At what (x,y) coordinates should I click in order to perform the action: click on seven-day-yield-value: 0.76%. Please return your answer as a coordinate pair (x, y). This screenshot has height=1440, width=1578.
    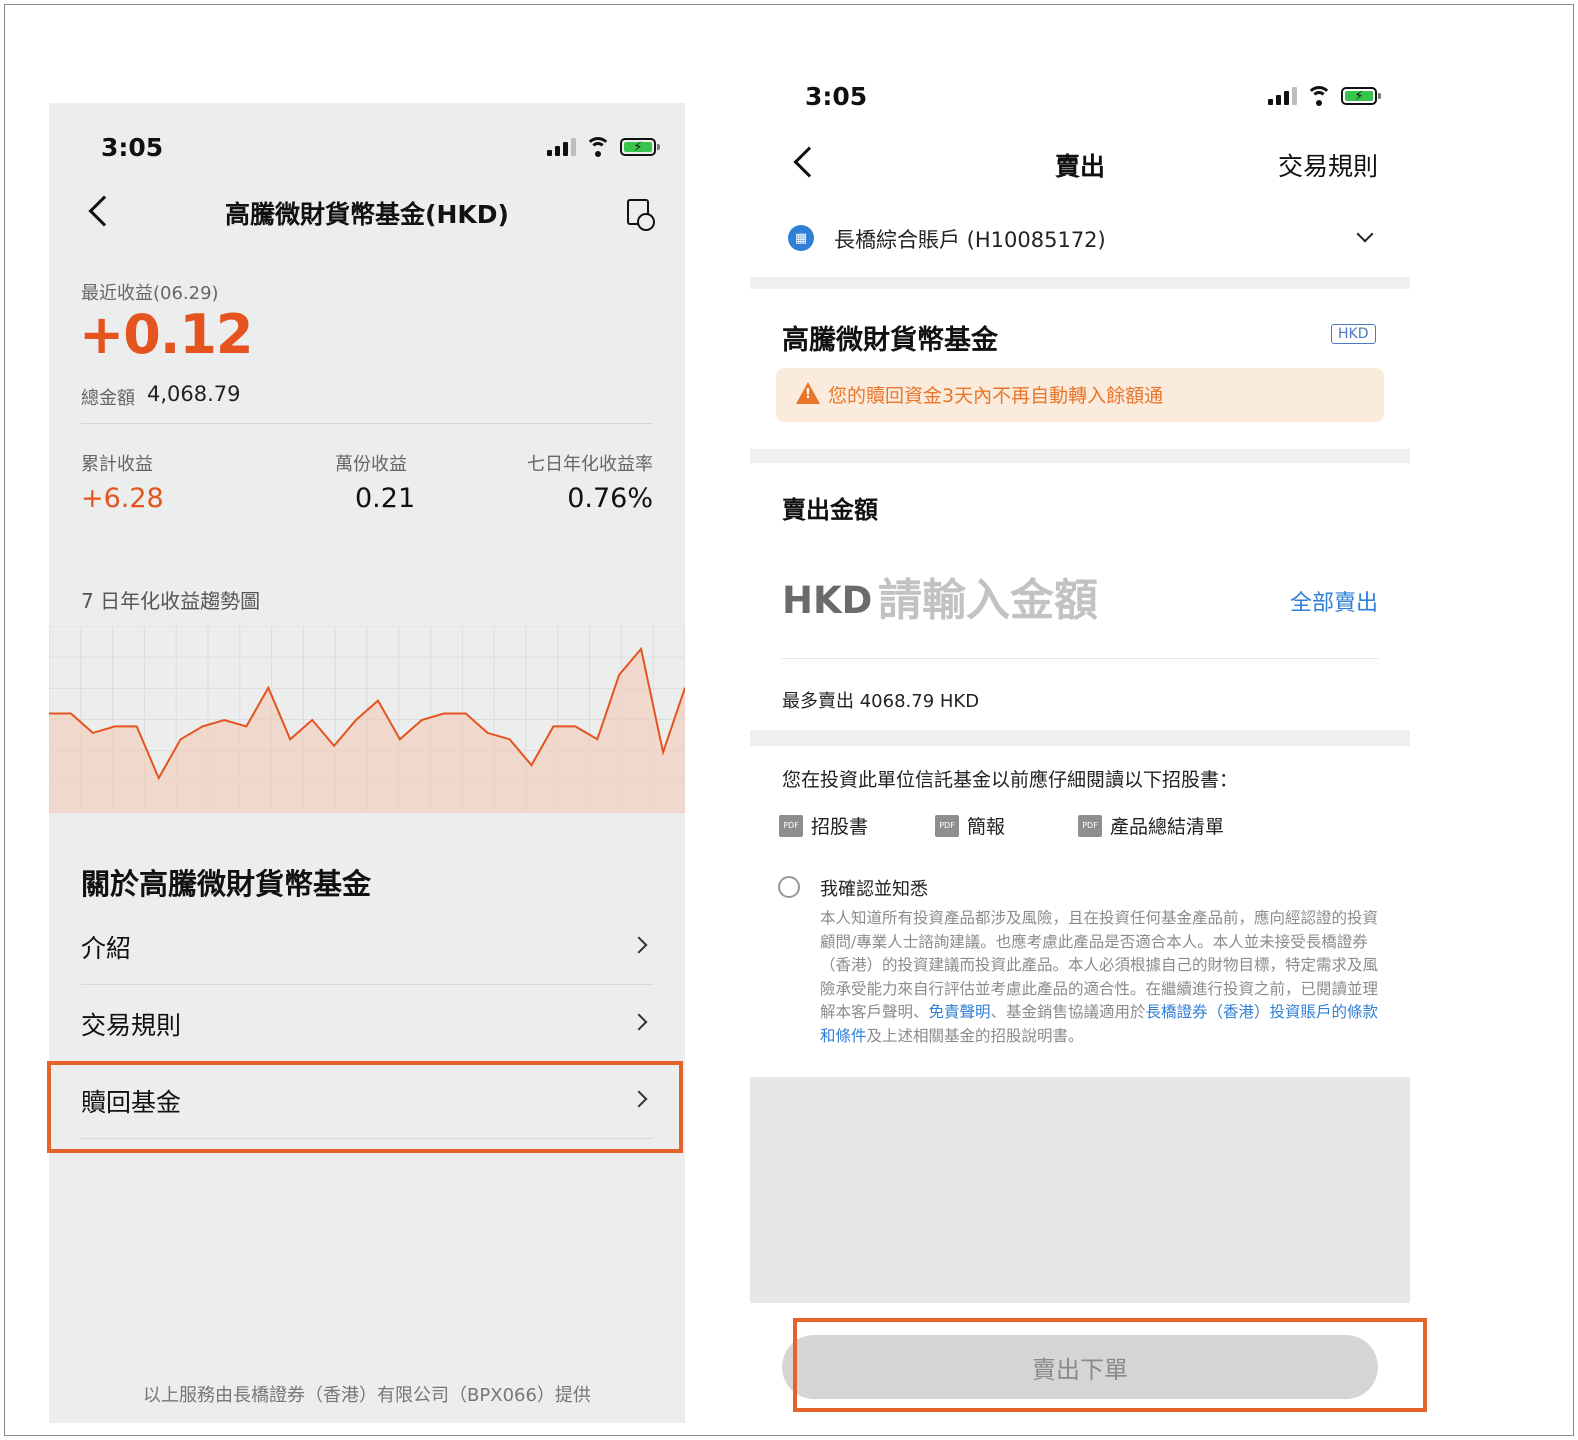
    Looking at the image, I should click on (610, 498).